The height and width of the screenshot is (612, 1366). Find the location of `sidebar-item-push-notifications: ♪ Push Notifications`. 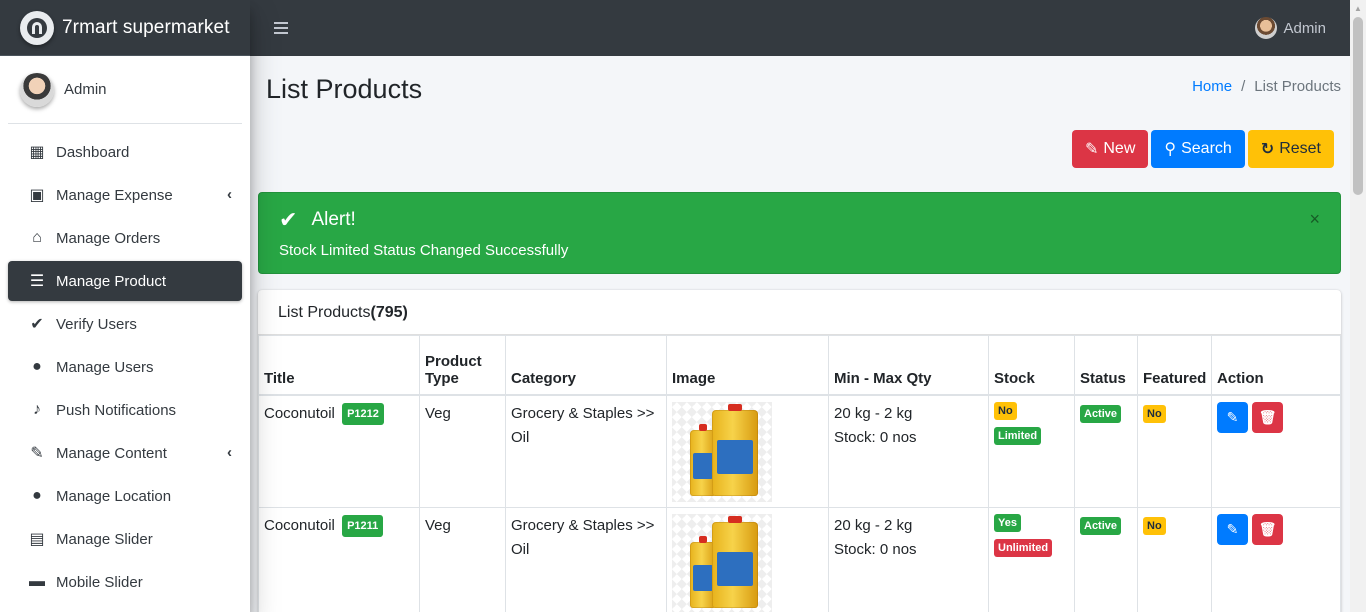

sidebar-item-push-notifications: ♪ Push Notifications is located at coordinates (125, 410).